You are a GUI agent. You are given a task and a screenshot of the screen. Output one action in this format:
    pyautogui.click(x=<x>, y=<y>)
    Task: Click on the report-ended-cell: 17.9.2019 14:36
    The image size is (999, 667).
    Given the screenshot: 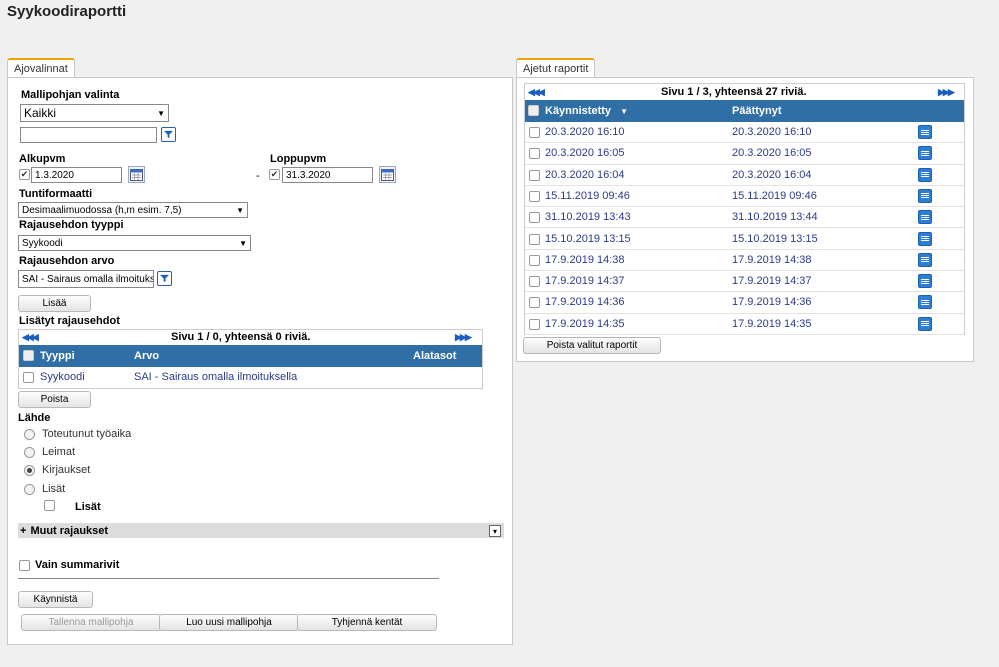 What is the action you would take?
    pyautogui.click(x=772, y=302)
    